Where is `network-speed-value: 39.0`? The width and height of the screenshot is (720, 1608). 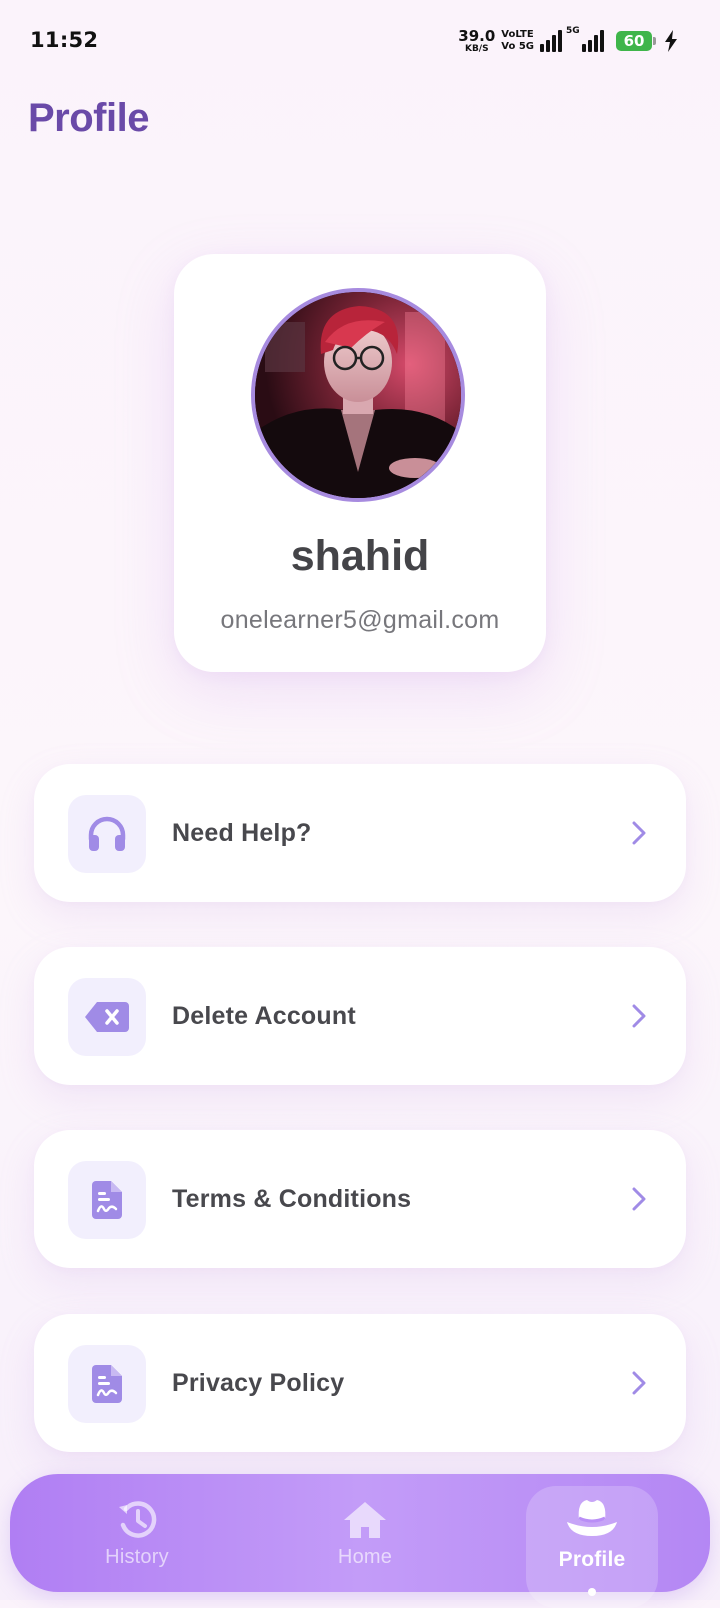 network-speed-value: 39.0 is located at coordinates (477, 35).